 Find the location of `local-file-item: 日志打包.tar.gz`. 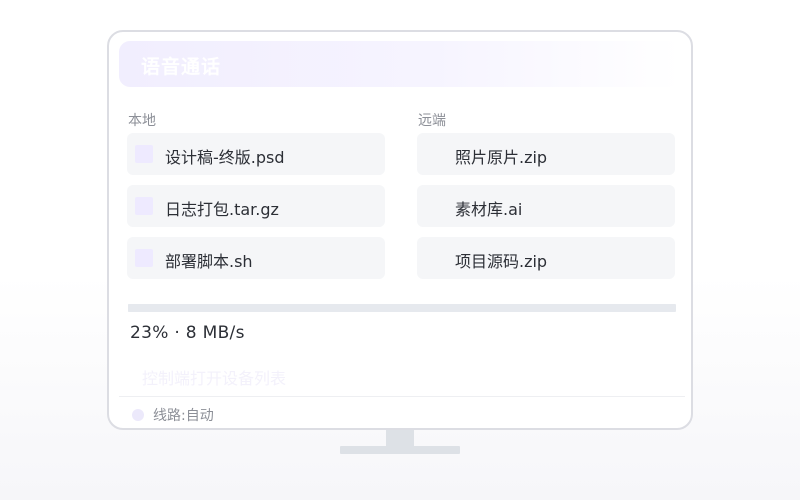

local-file-item: 日志打包.tar.gz is located at coordinates (256, 206).